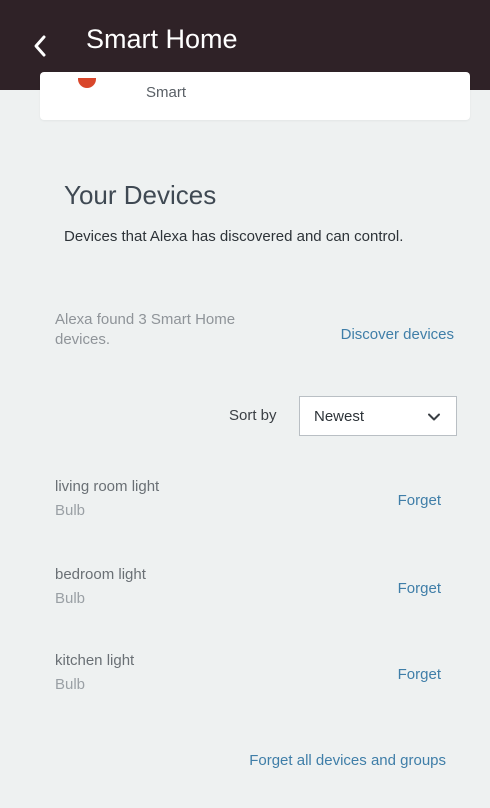 This screenshot has width=490, height=808. Describe the element at coordinates (347, 760) in the screenshot. I see `forget-all-devices-link: Forget all devices and groups` at that location.